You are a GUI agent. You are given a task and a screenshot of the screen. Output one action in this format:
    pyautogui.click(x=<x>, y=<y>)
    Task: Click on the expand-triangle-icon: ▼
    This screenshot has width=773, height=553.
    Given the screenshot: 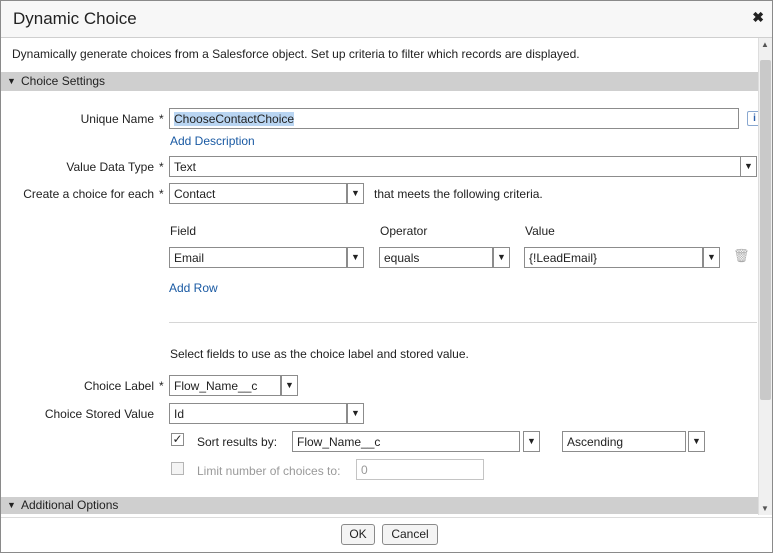 What is the action you would take?
    pyautogui.click(x=11, y=505)
    